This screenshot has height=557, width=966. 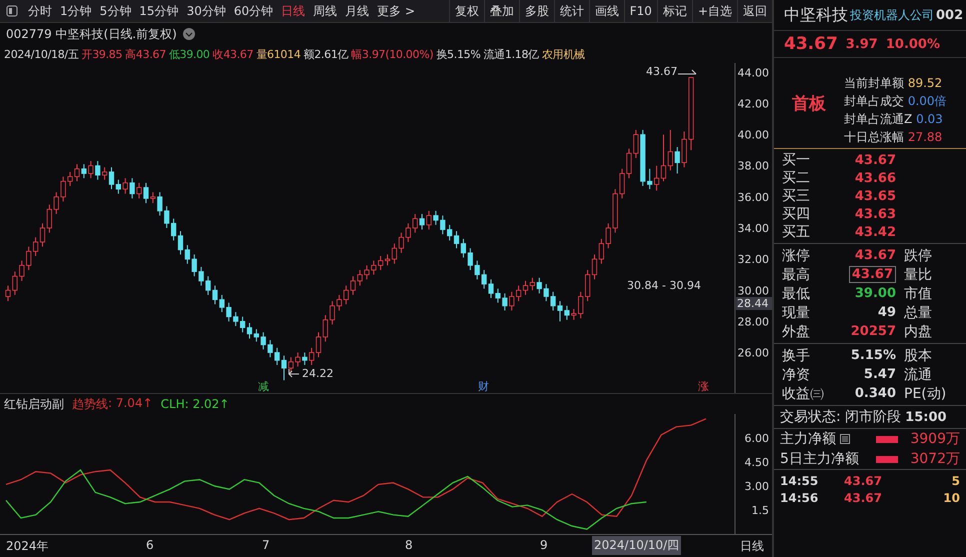 I want to click on period-tab: 1分钟, so click(x=76, y=11).